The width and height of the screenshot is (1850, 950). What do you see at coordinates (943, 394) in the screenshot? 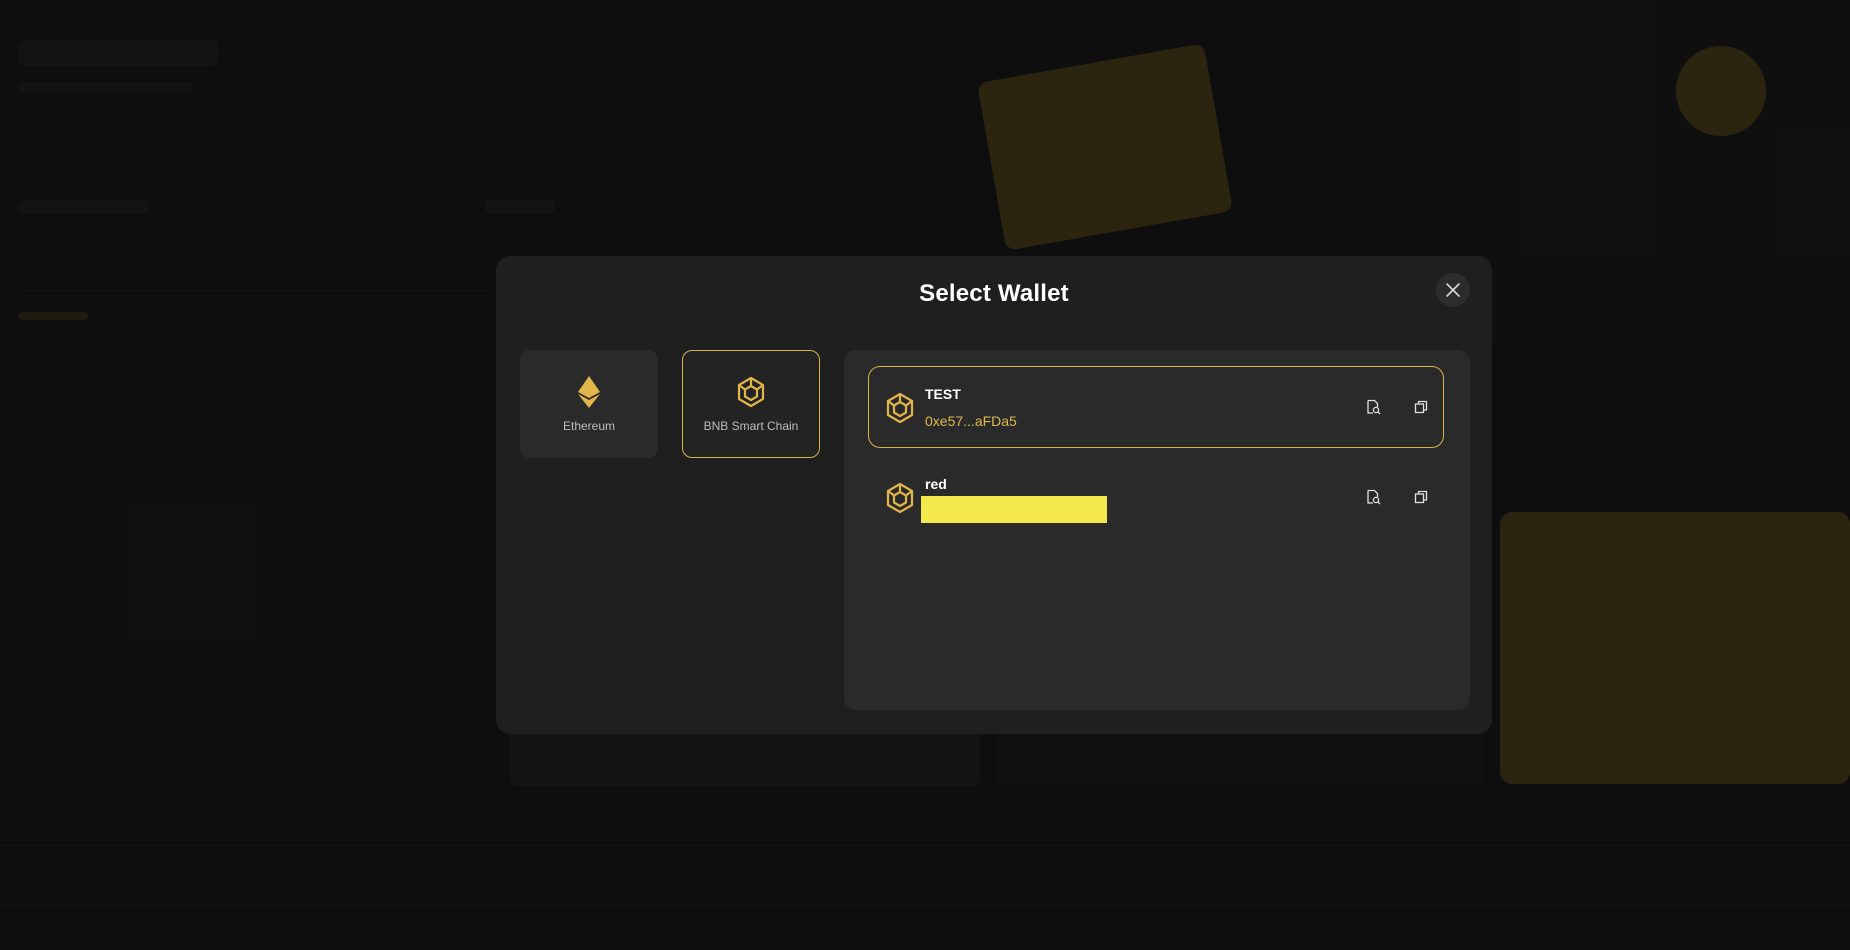
I see `wallet-name: TEST` at bounding box center [943, 394].